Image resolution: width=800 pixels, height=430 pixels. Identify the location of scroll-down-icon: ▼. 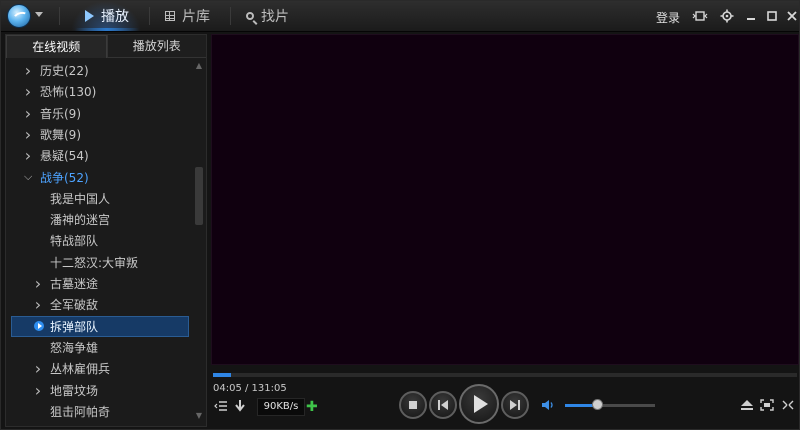
(199, 416).